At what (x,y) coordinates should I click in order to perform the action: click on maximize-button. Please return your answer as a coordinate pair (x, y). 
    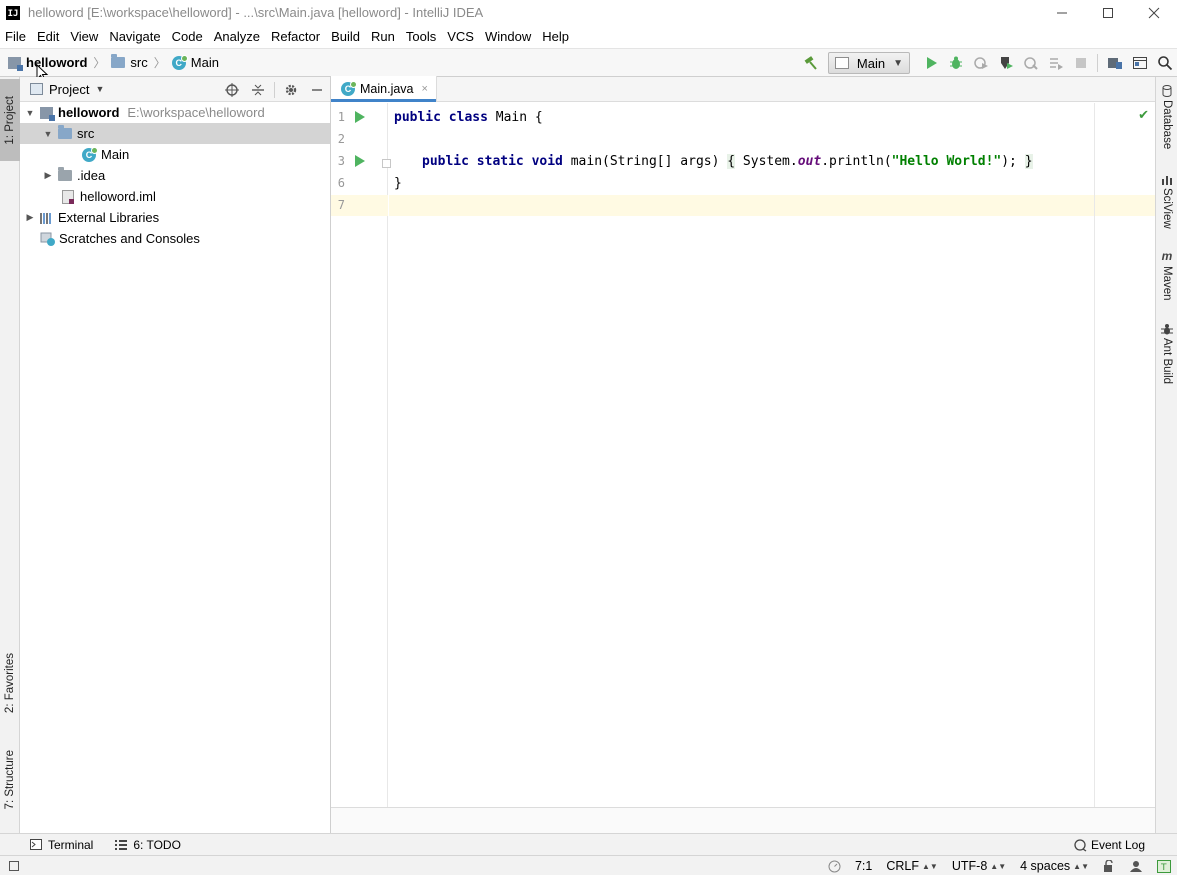
    Looking at the image, I should click on (1108, 12).